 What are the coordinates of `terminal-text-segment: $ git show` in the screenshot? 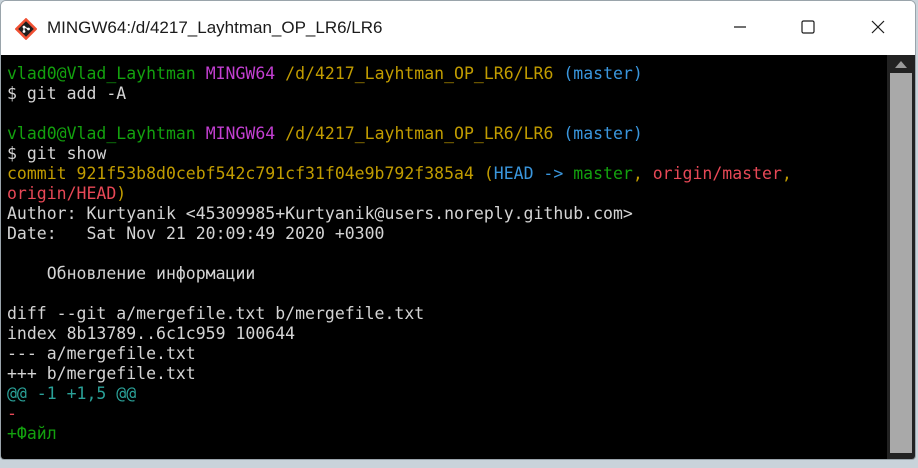 It's located at (57, 153).